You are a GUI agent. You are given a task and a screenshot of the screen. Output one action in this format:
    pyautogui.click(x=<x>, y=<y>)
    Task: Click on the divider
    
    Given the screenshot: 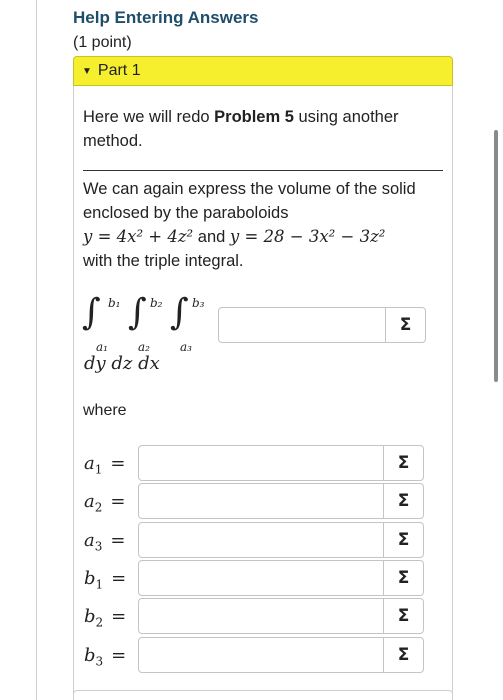 What is the action you would take?
    pyautogui.click(x=263, y=170)
    